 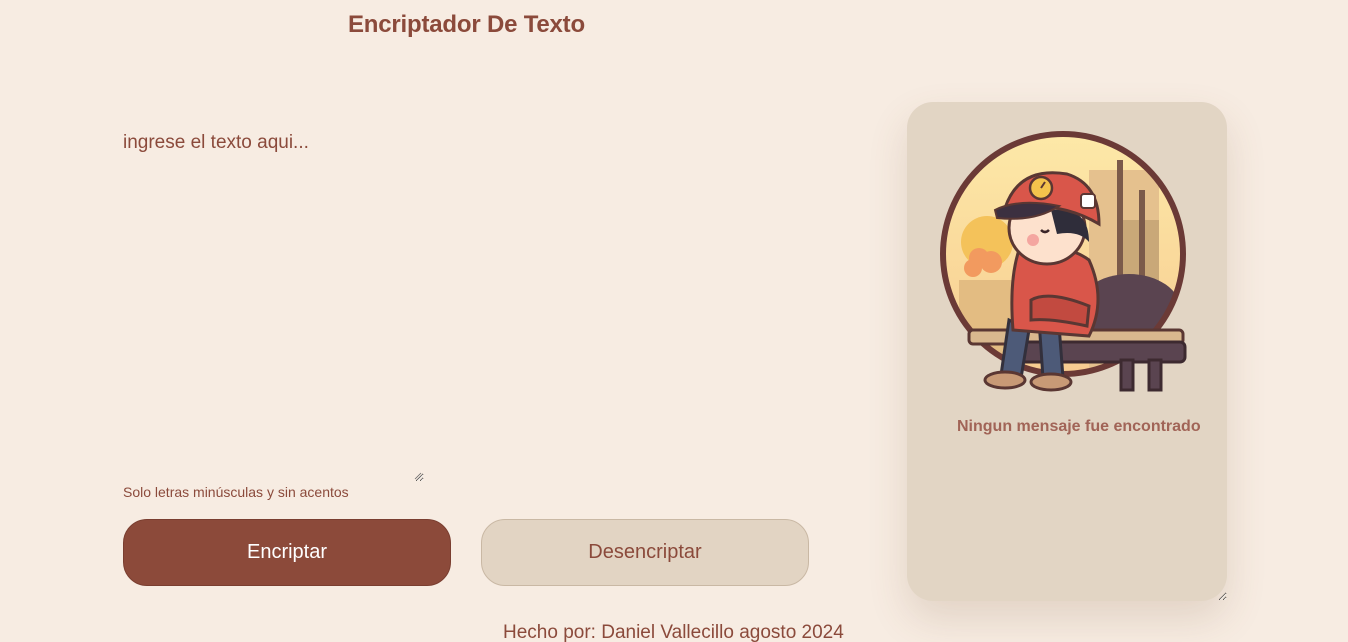 I want to click on boy-on-bench-illustration, so click(x=1063, y=261).